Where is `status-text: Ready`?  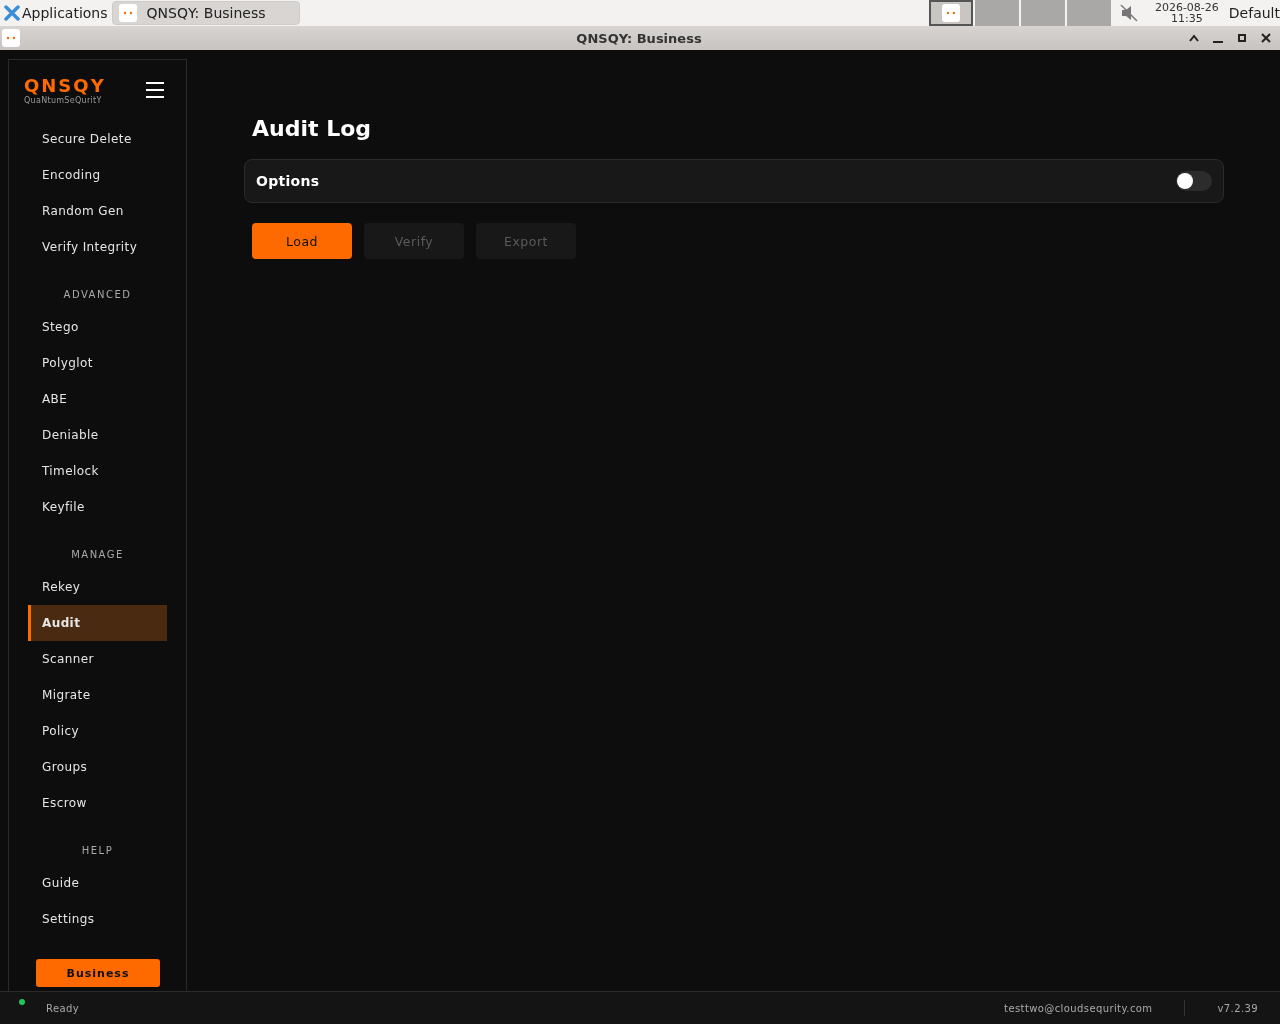
status-text: Ready is located at coordinates (63, 1008).